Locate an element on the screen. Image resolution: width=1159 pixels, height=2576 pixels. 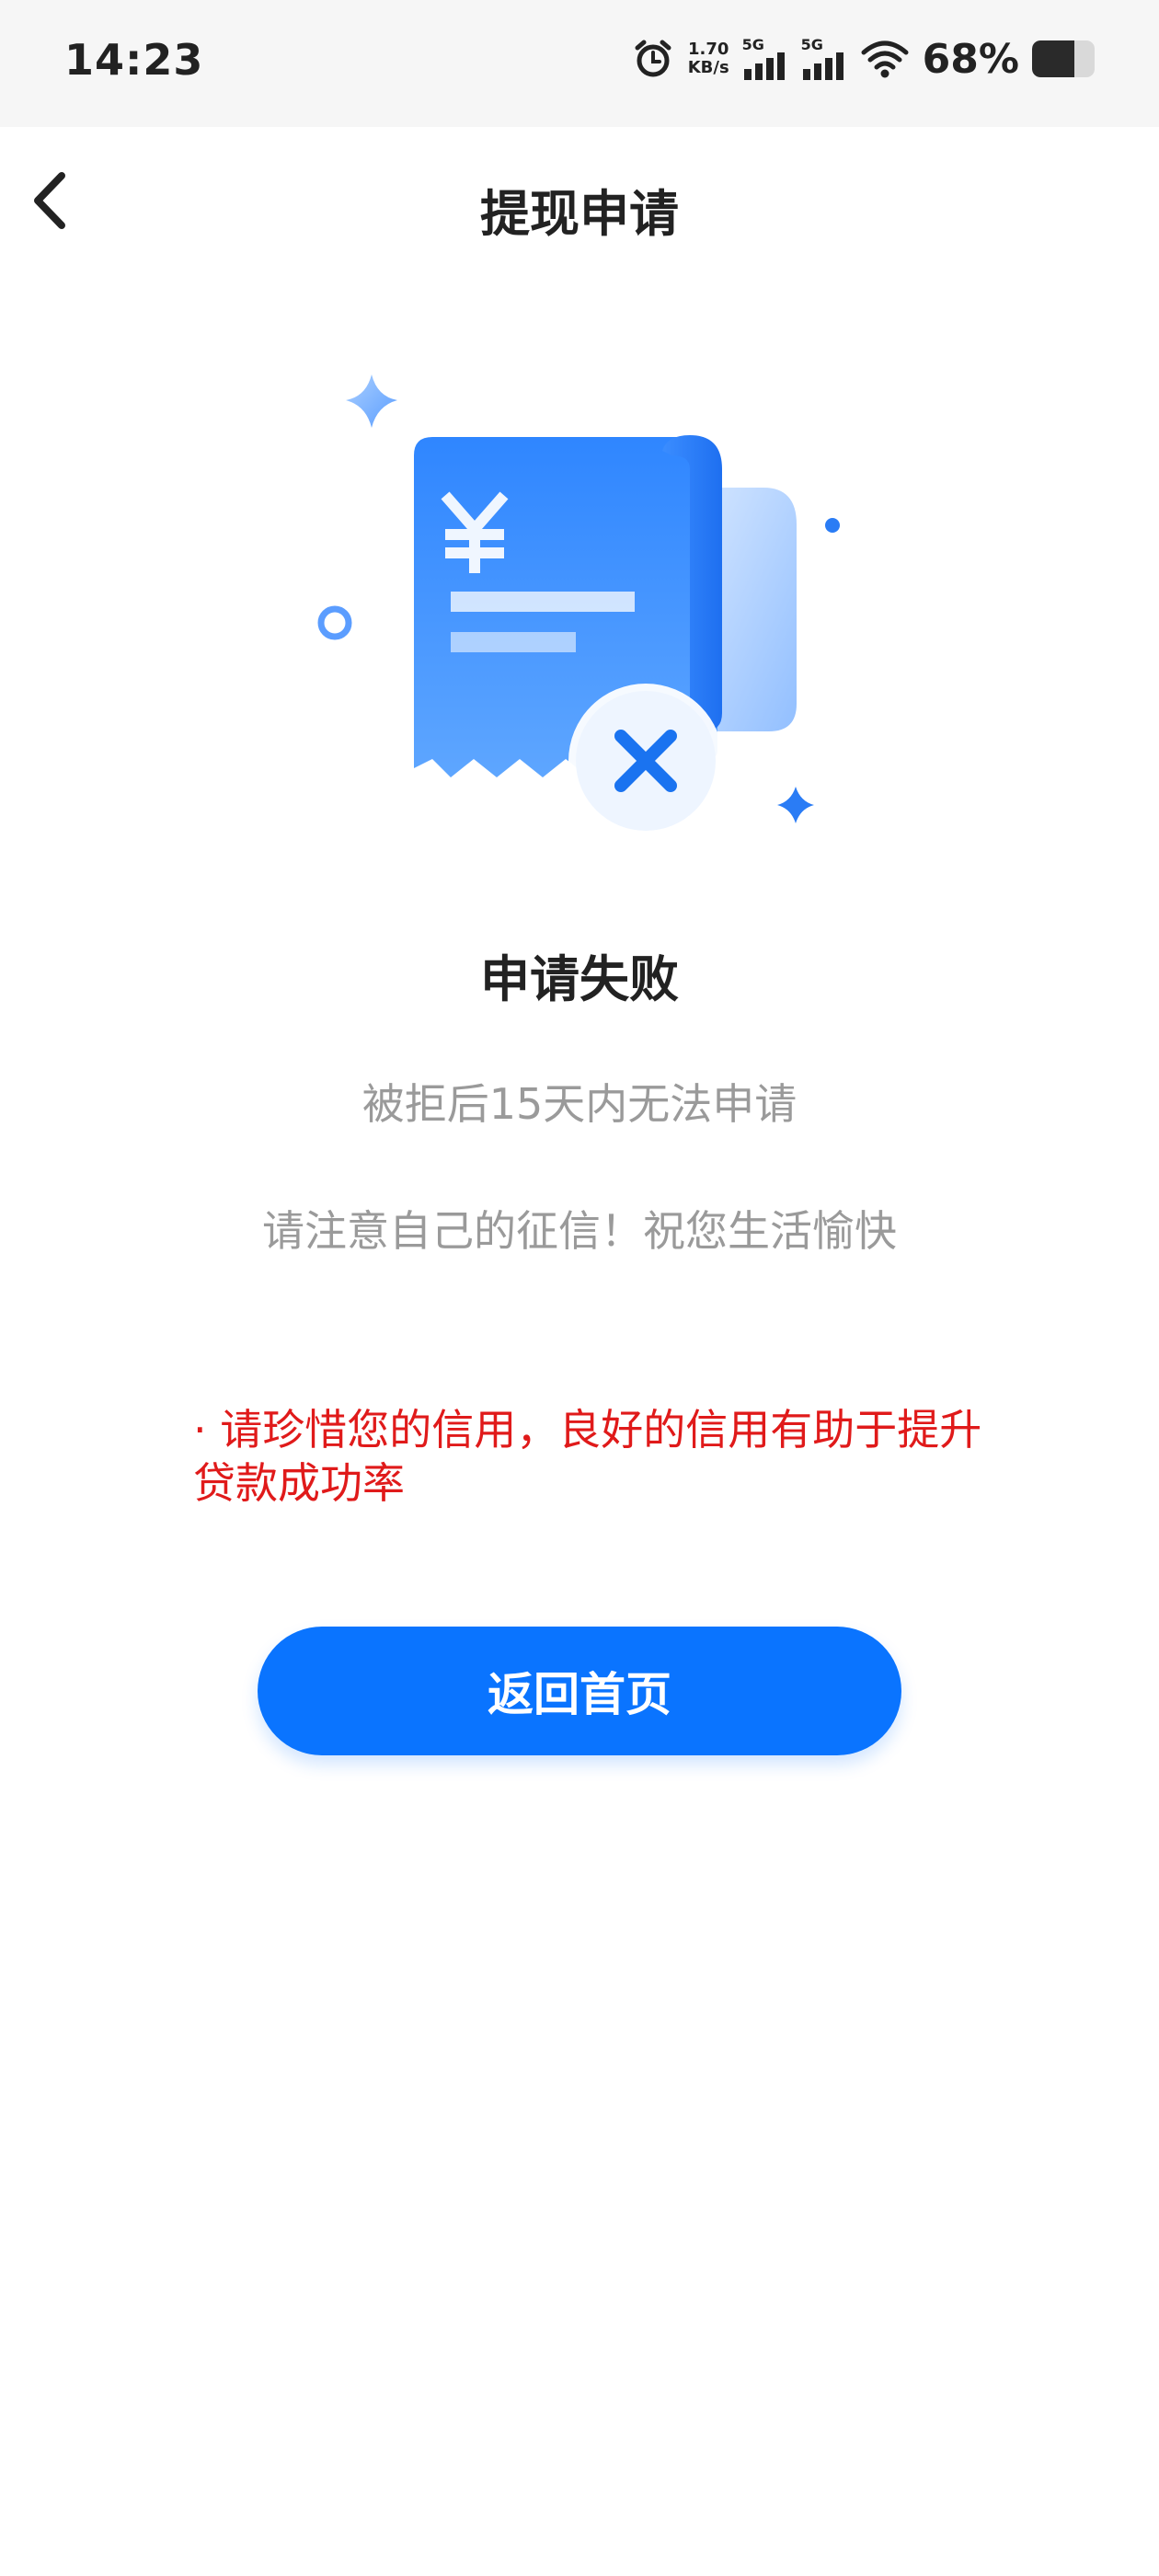
nav-bar: 提现申请 is located at coordinates (579, 203).